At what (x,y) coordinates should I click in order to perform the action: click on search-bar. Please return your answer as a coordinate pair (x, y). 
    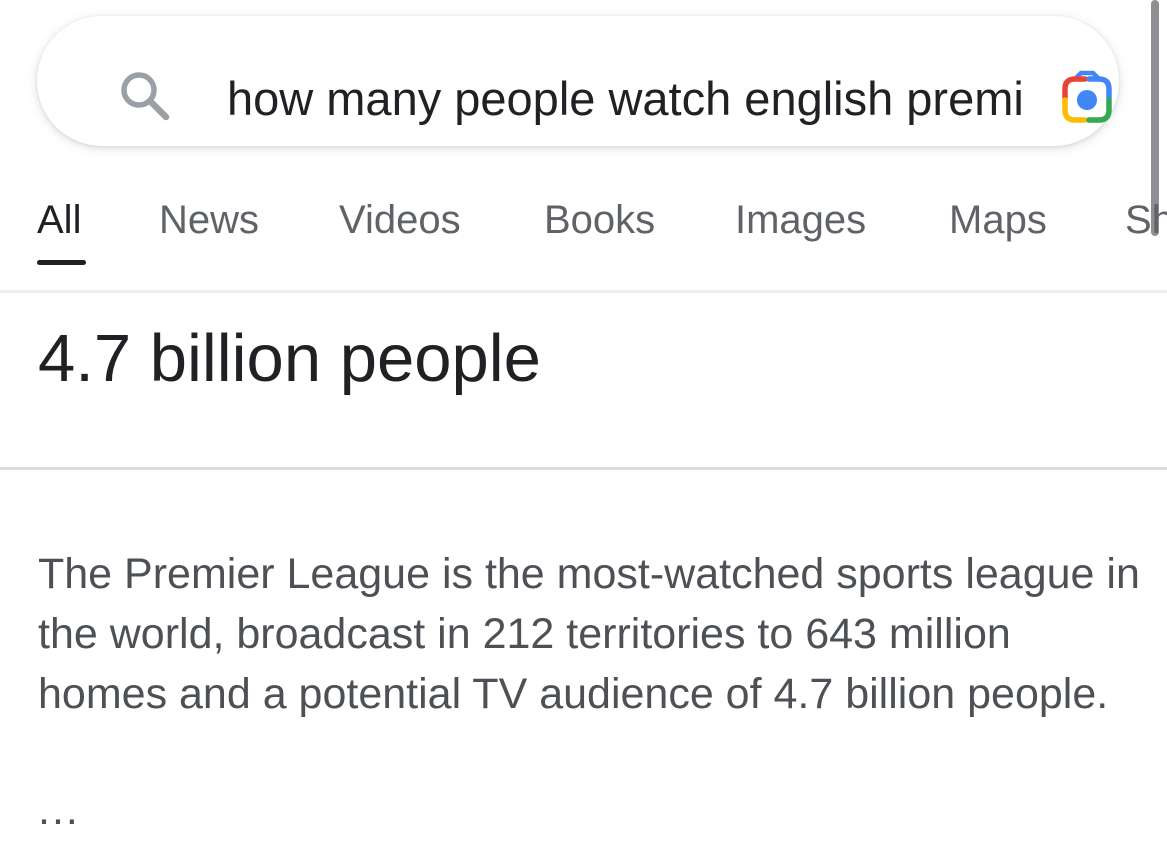
    Looking at the image, I should click on (578, 81).